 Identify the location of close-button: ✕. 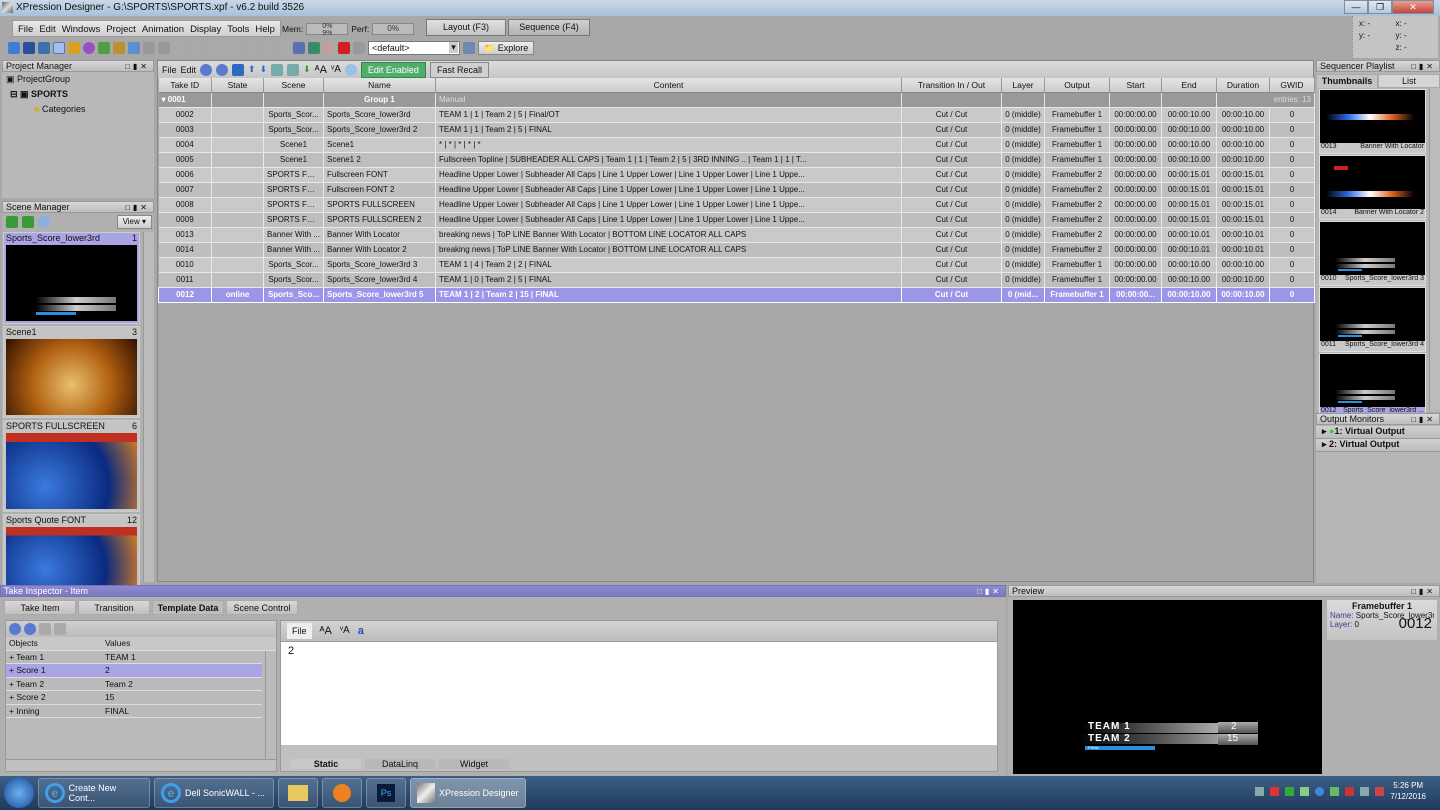
(1413, 7).